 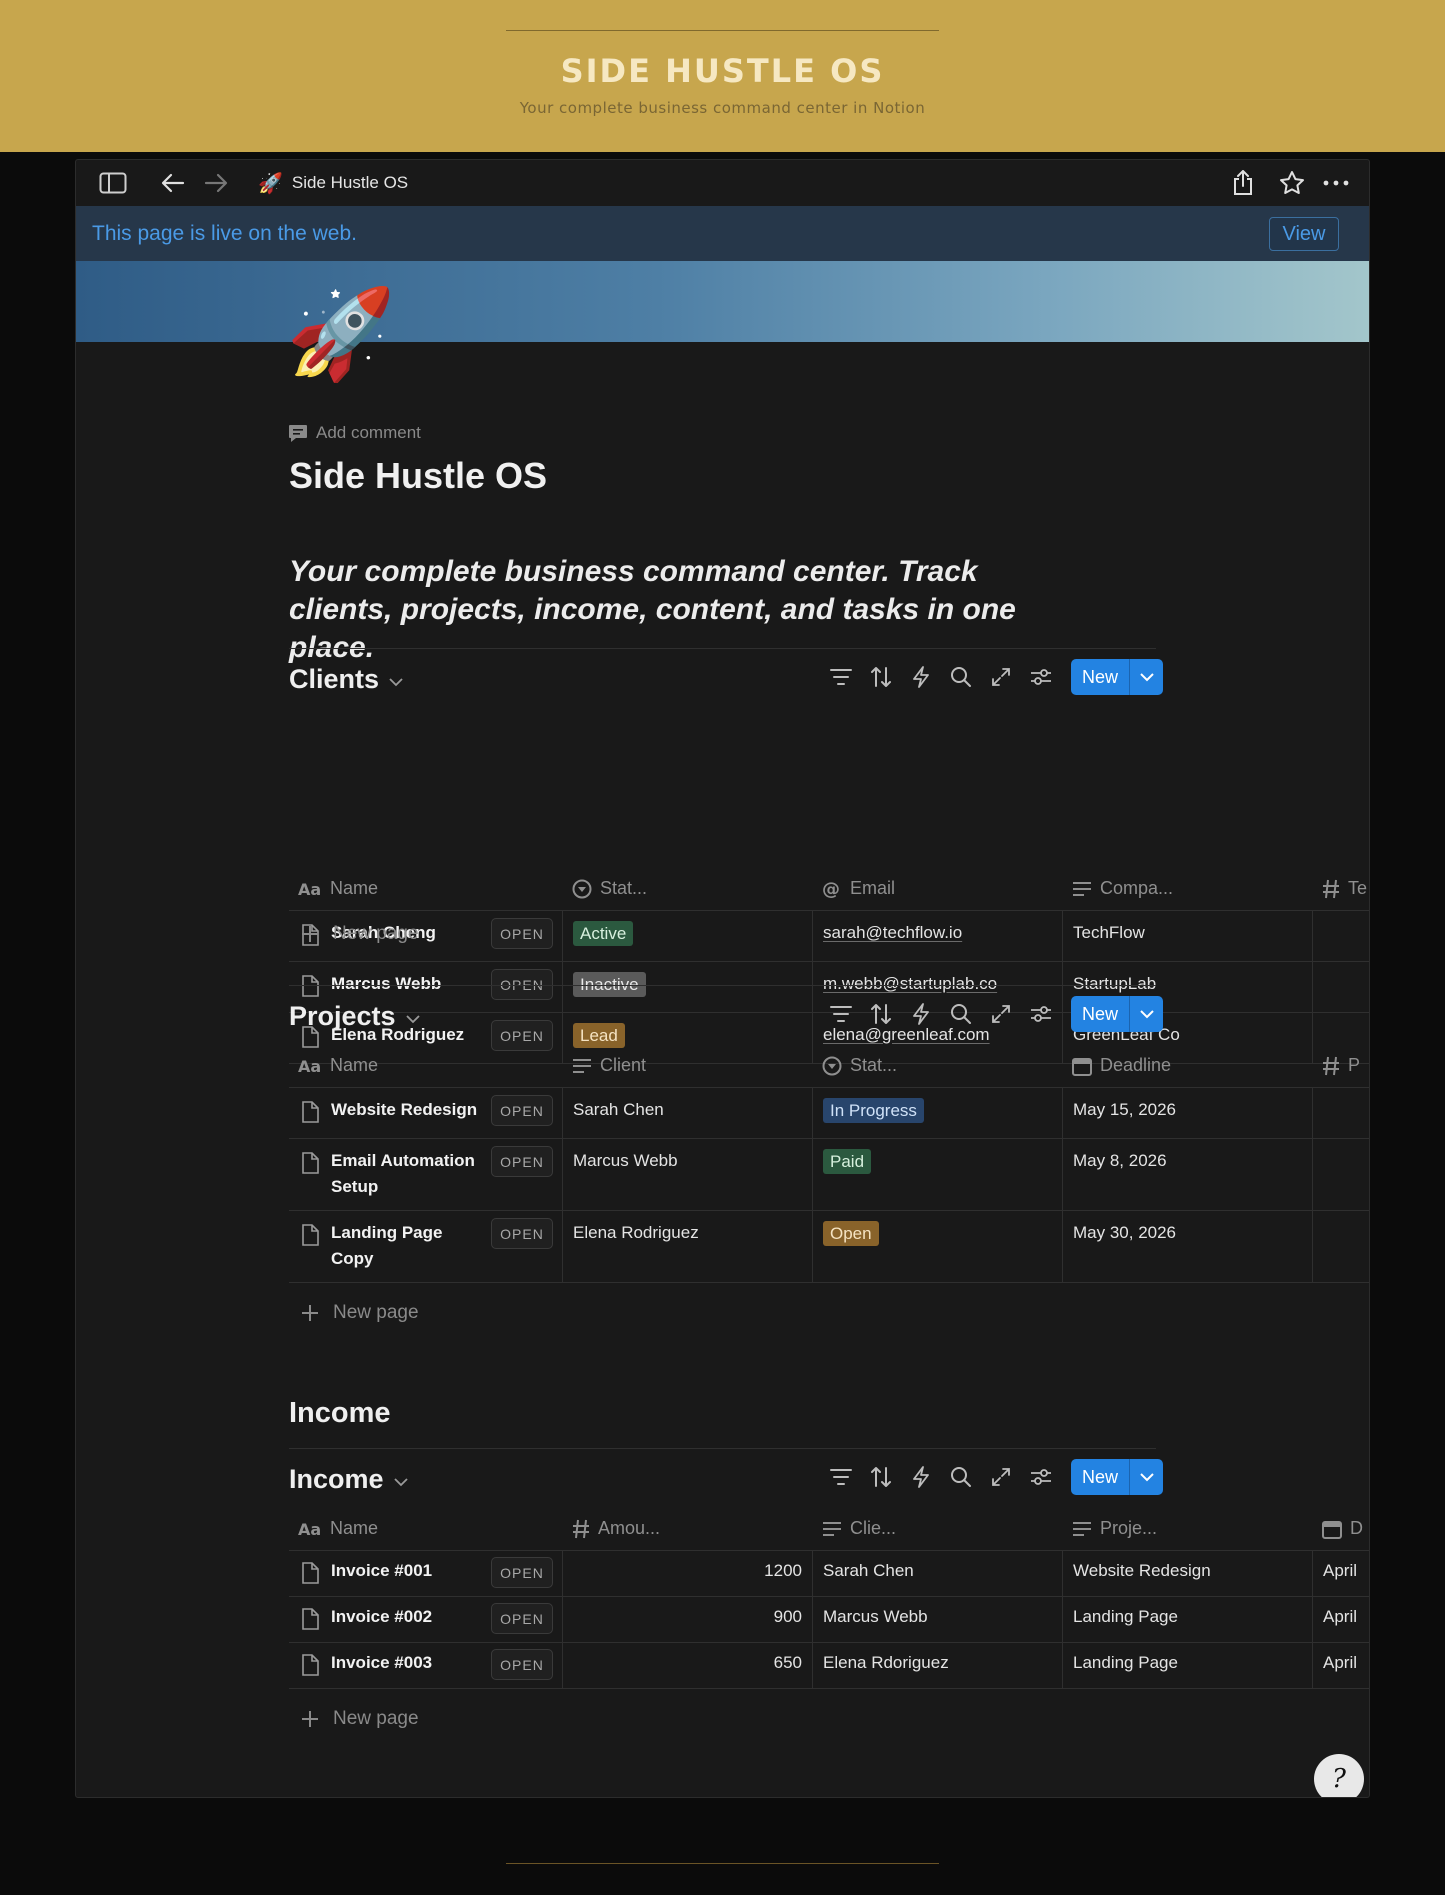 I want to click on projects-db-title: Projects, so click(x=354, y=1016).